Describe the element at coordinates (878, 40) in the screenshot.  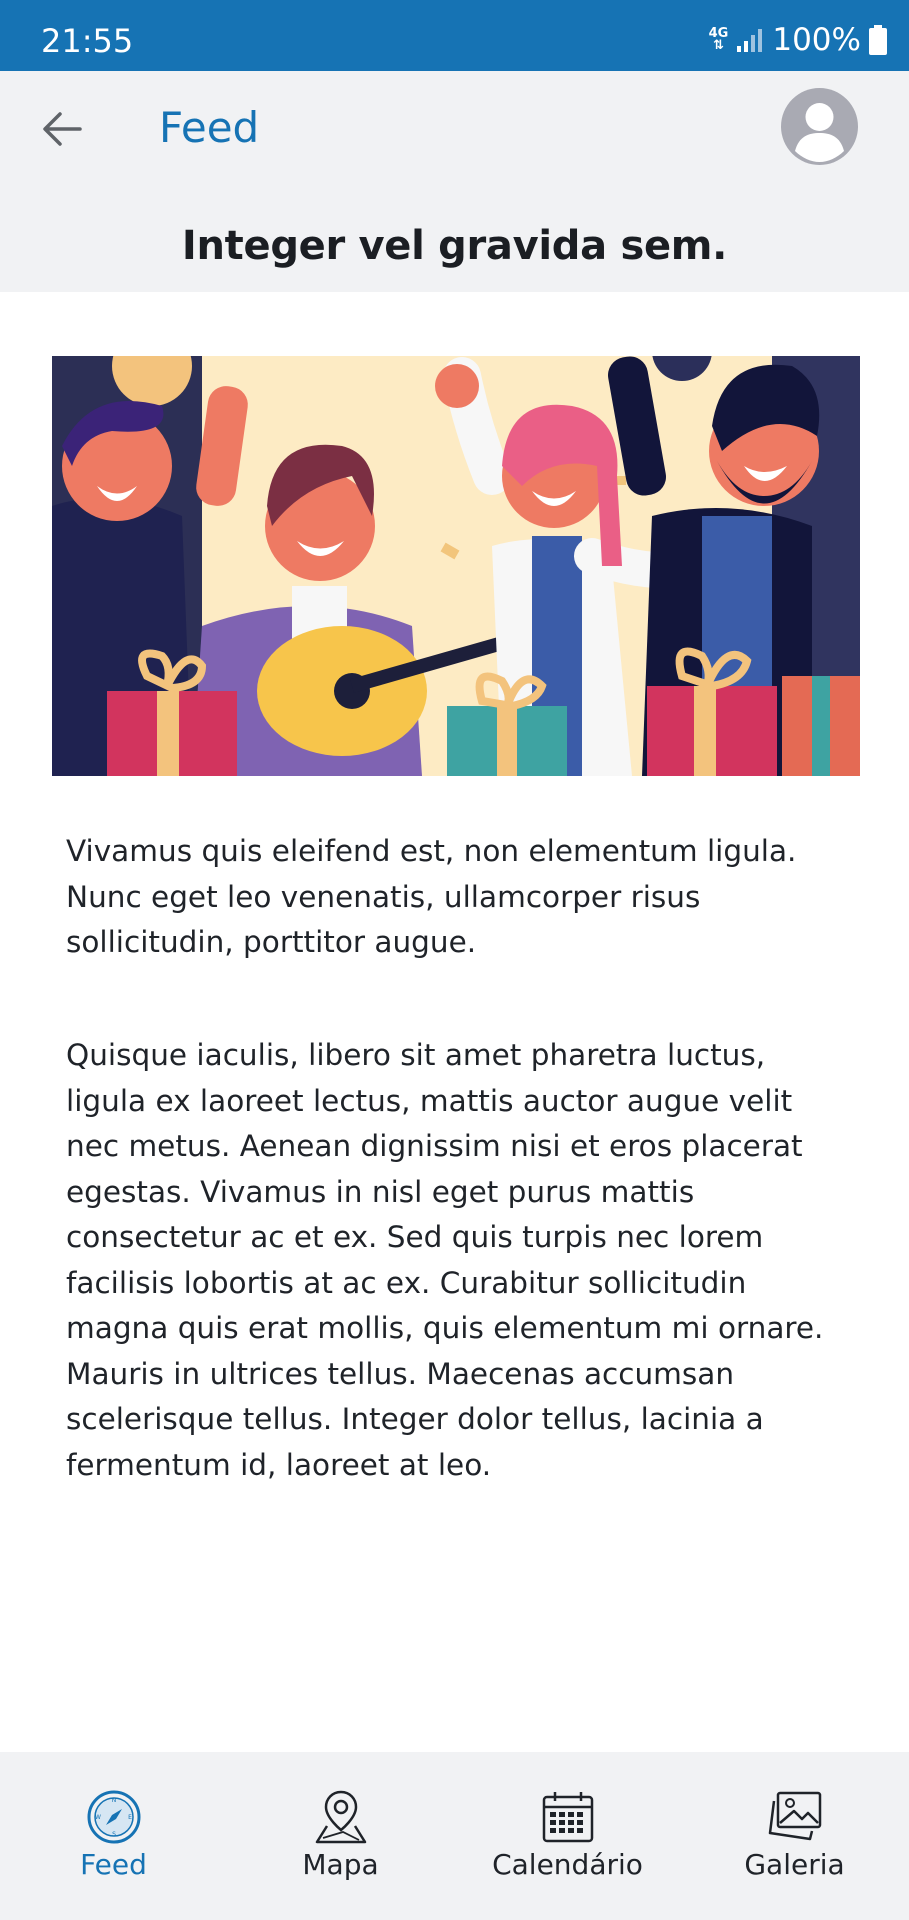
I see `battery-icon` at that location.